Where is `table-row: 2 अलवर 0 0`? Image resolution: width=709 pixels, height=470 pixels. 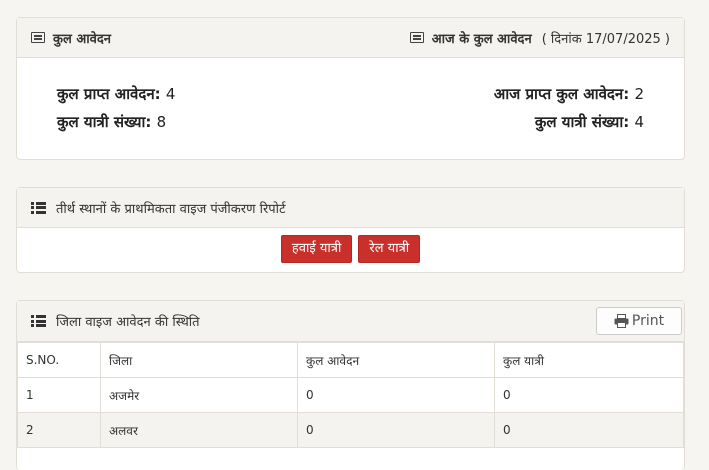 table-row: 2 अलवर 0 0 is located at coordinates (350, 430).